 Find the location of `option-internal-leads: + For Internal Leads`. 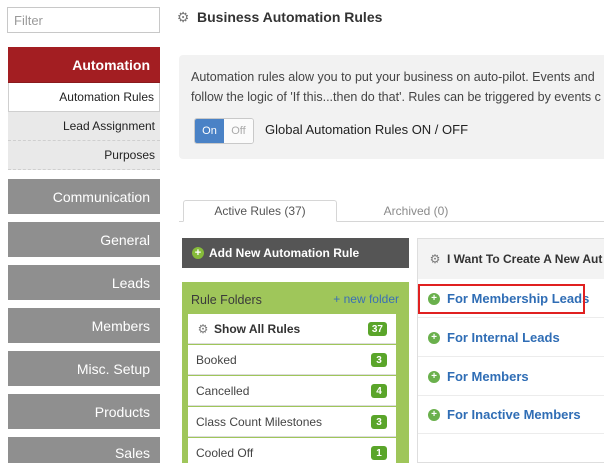

option-internal-leads: + For Internal Leads is located at coordinates (494, 337).